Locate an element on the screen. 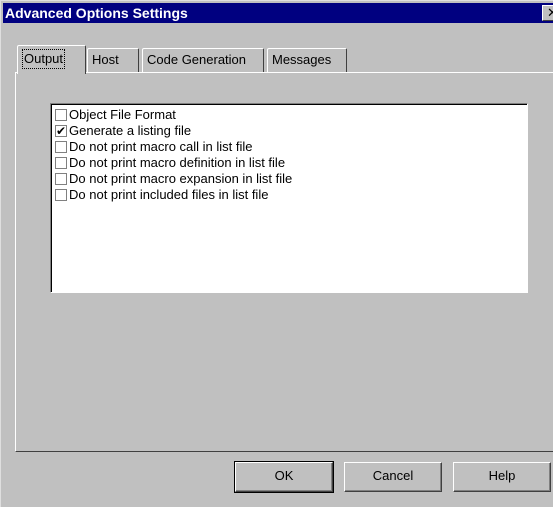 This screenshot has height=507, width=553. close-icon: ✕ is located at coordinates (550, 12).